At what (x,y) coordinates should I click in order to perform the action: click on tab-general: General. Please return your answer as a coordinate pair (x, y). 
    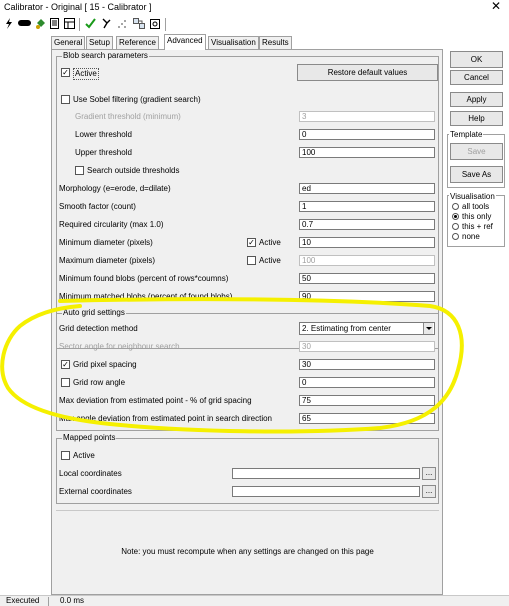
    Looking at the image, I should click on (68, 42).